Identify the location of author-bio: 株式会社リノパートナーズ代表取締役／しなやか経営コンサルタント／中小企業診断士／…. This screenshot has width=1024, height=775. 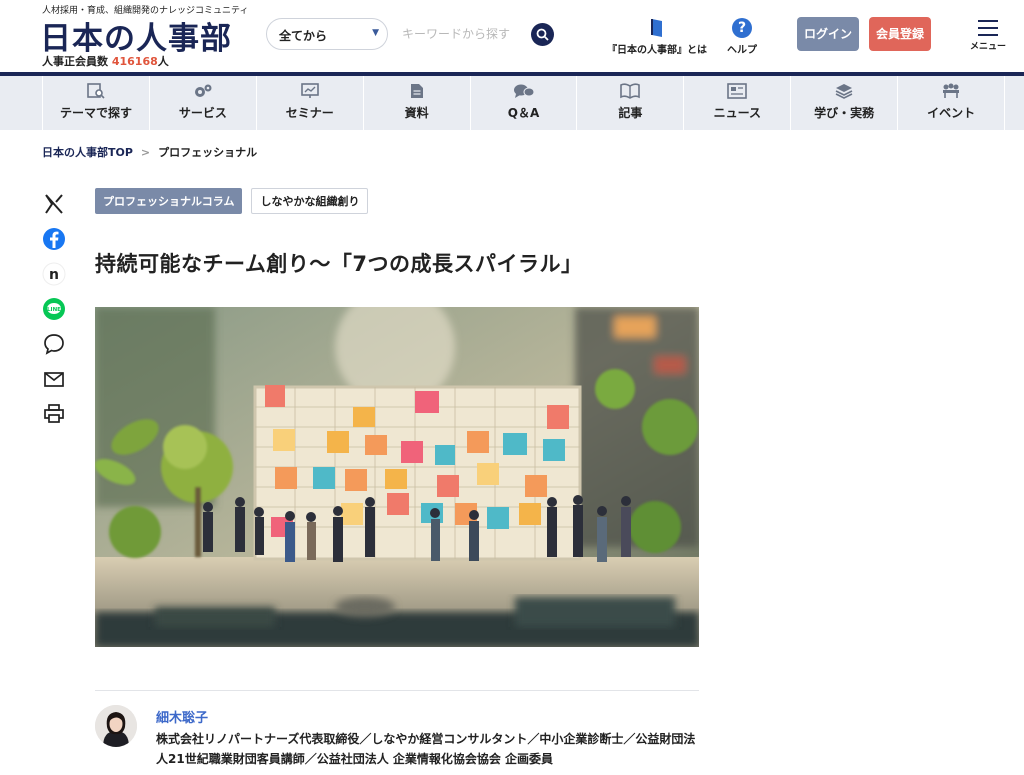
(426, 749).